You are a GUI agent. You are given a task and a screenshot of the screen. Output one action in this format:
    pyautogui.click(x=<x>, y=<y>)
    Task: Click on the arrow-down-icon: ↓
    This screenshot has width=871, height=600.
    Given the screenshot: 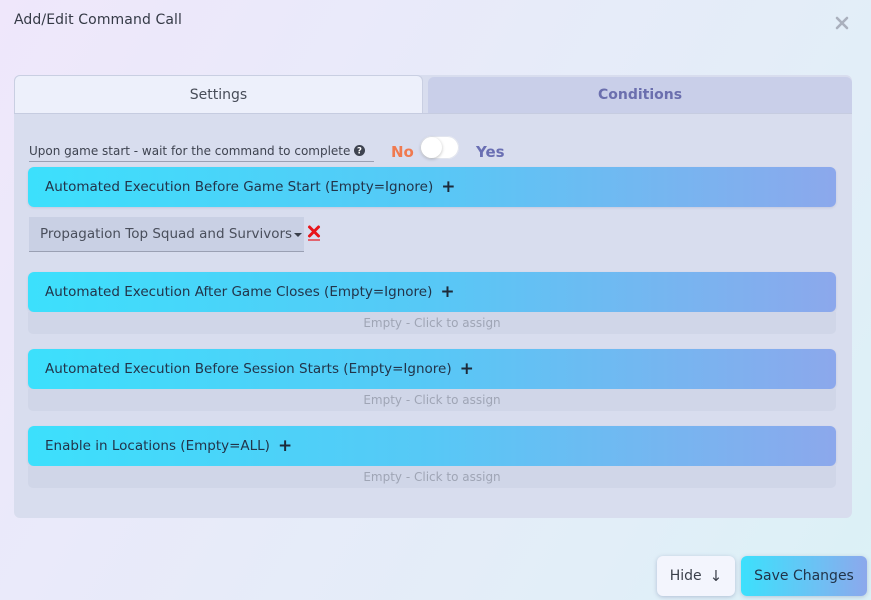 What is the action you would take?
    pyautogui.click(x=716, y=576)
    